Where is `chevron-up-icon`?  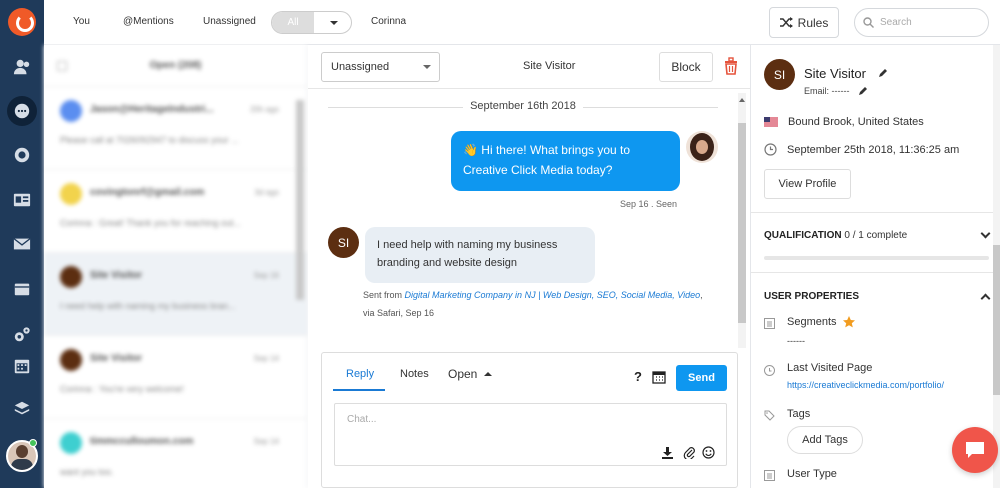
chevron-up-icon is located at coordinates (985, 298).